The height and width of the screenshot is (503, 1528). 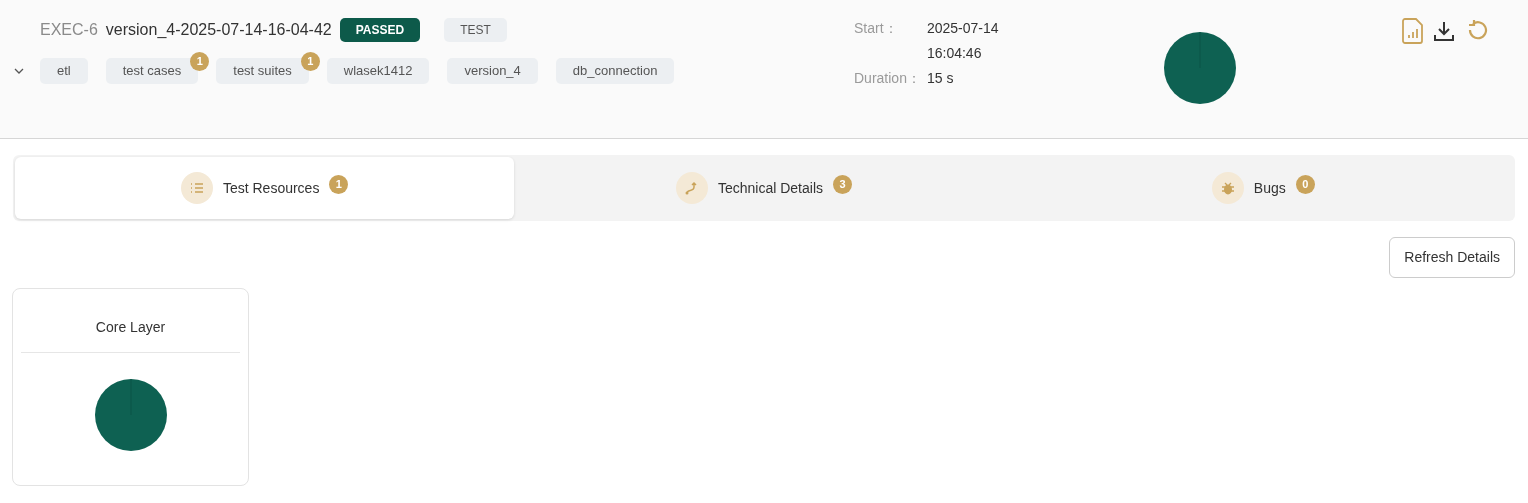 What do you see at coordinates (1227, 188) in the screenshot?
I see `bug-icon` at bounding box center [1227, 188].